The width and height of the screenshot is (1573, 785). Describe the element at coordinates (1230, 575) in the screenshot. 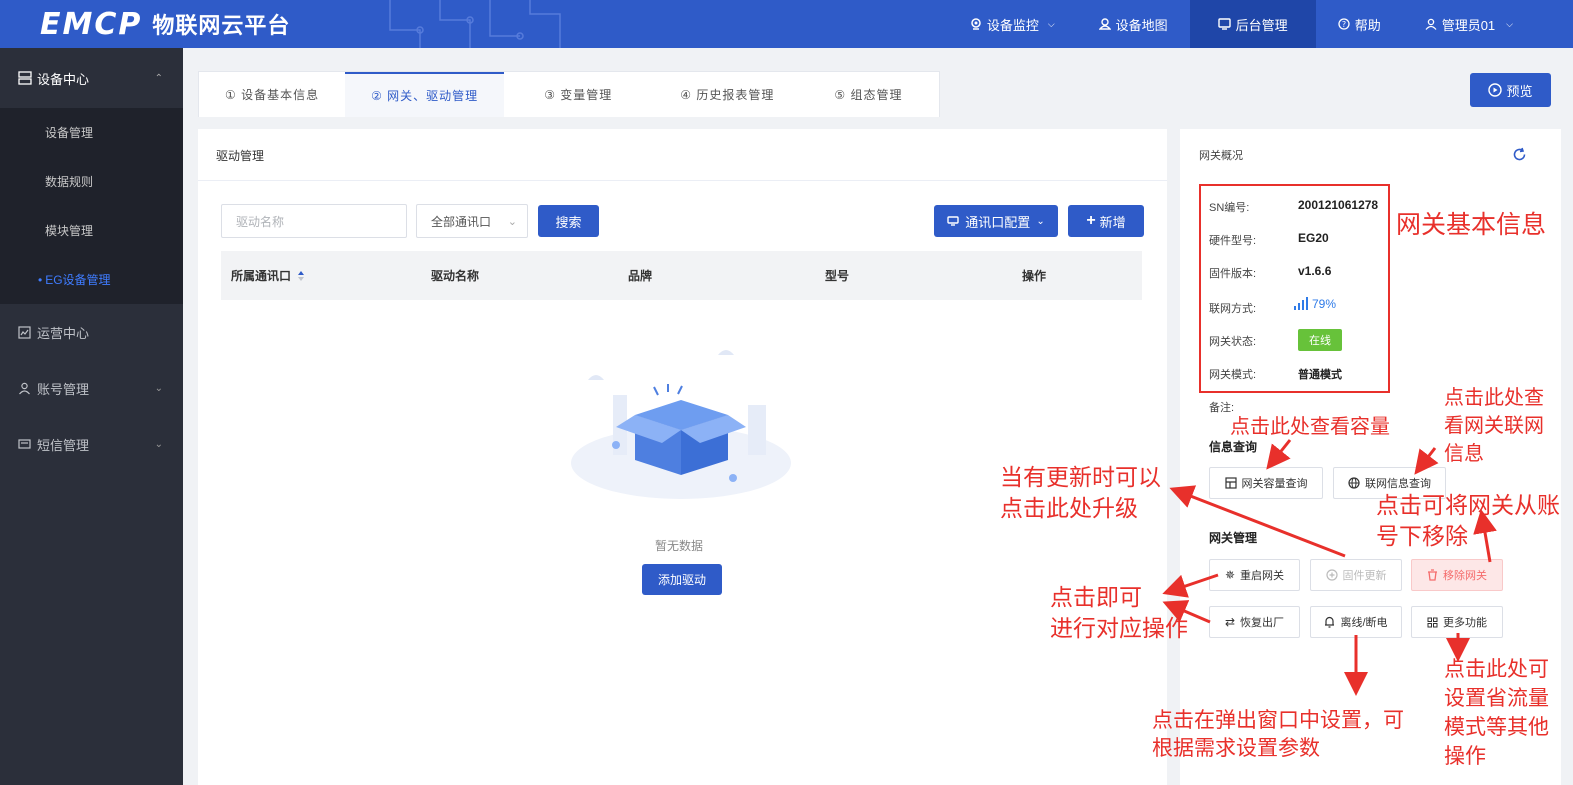

I see `loading-icon: ✵` at that location.